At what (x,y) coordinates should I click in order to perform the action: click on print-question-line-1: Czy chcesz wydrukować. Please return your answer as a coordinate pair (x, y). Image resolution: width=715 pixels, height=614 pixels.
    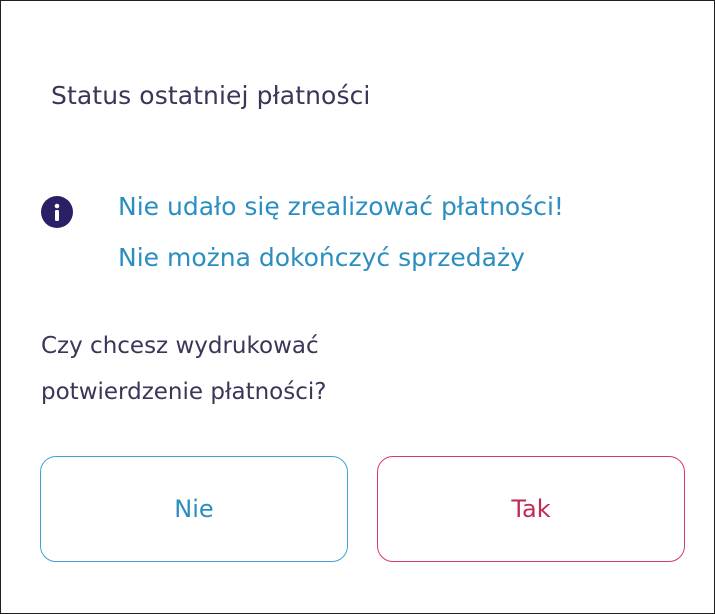
    Looking at the image, I should click on (180, 346).